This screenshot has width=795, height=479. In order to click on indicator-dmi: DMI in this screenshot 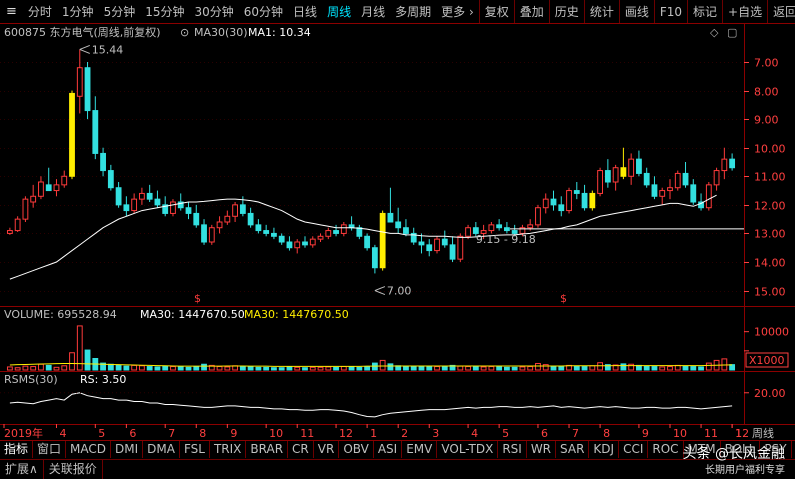, I will do `click(127, 449)`.